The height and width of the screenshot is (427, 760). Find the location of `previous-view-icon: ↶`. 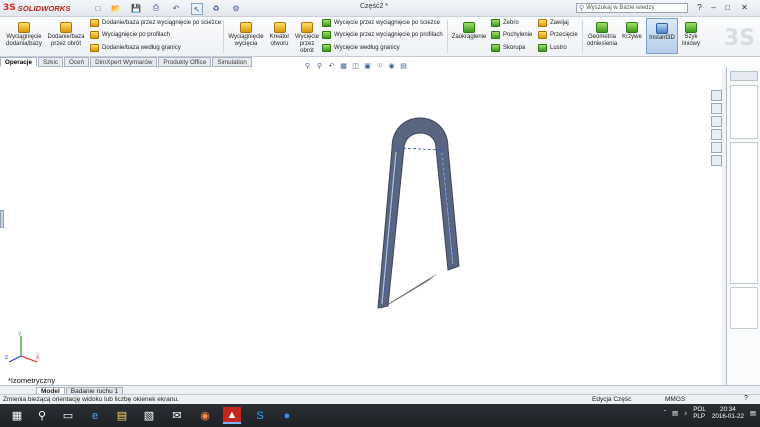

previous-view-icon: ↶ is located at coordinates (331, 65).